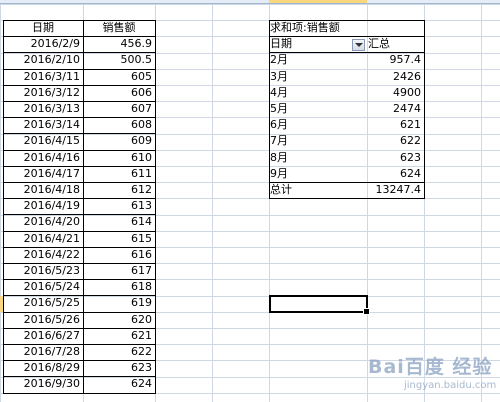 The height and width of the screenshot is (402, 500). What do you see at coordinates (119, 303) in the screenshot?
I see `table-cell-sales: 619` at bounding box center [119, 303].